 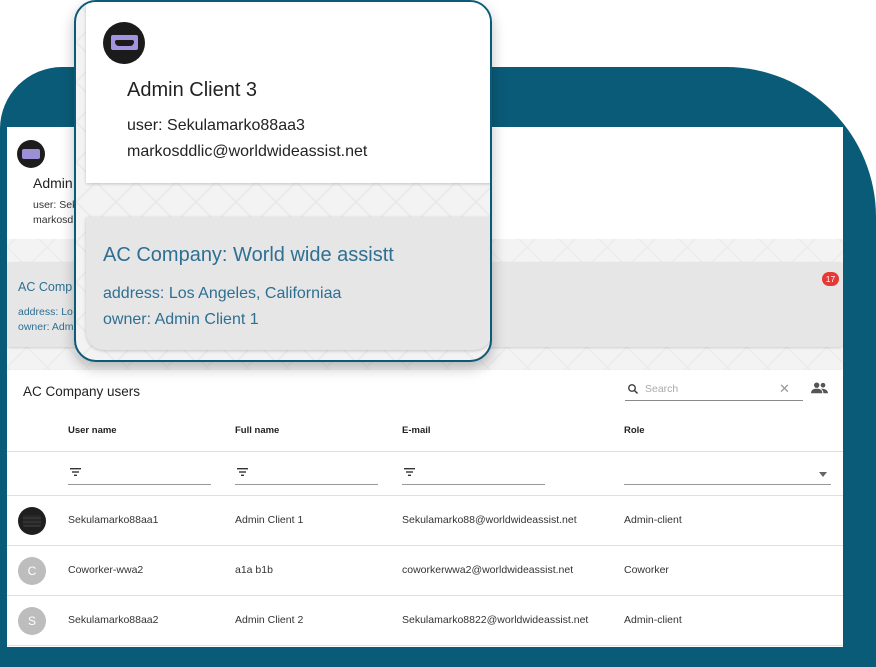 I want to click on cell-username: Coworker-wwa2, so click(x=106, y=570).